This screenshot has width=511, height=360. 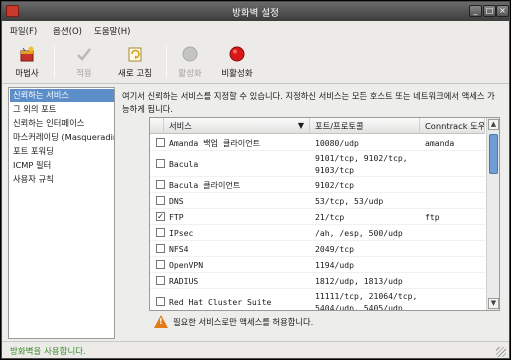 What do you see at coordinates (493, 154) in the screenshot?
I see `scrollbar-thumb` at bounding box center [493, 154].